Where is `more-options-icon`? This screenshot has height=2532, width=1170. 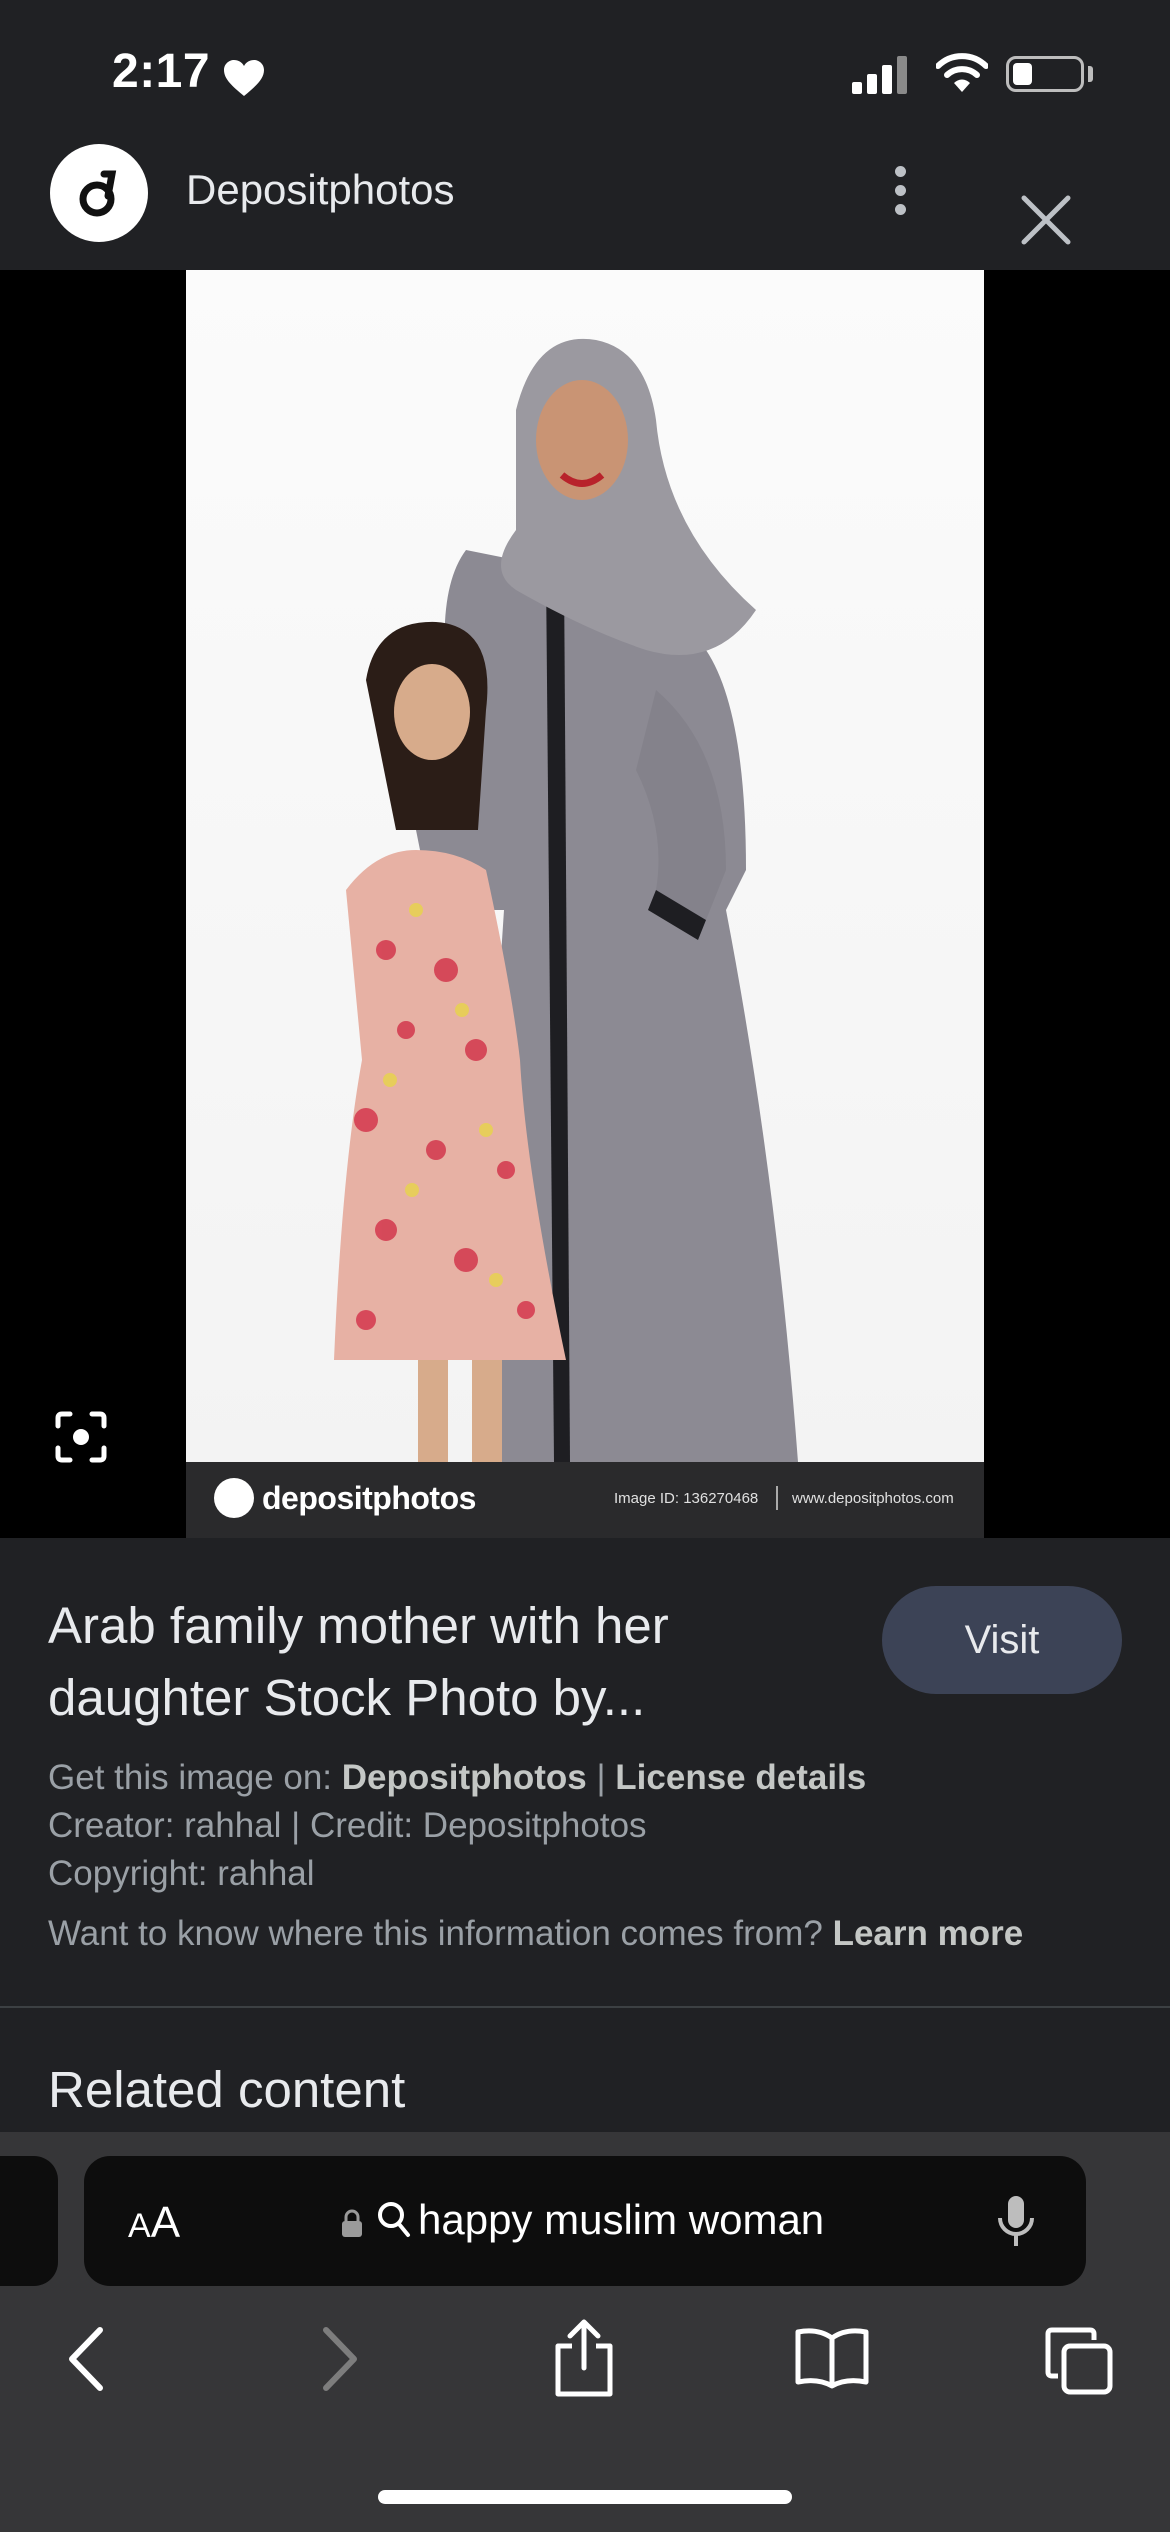
more-options-icon is located at coordinates (901, 190).